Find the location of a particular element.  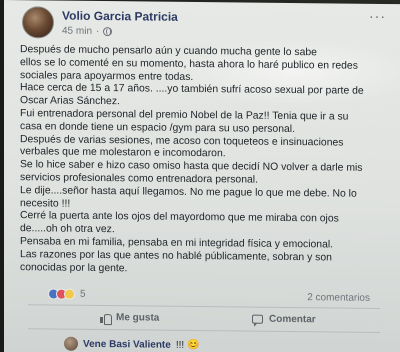

reactions-summary: 5 is located at coordinates (67, 294).